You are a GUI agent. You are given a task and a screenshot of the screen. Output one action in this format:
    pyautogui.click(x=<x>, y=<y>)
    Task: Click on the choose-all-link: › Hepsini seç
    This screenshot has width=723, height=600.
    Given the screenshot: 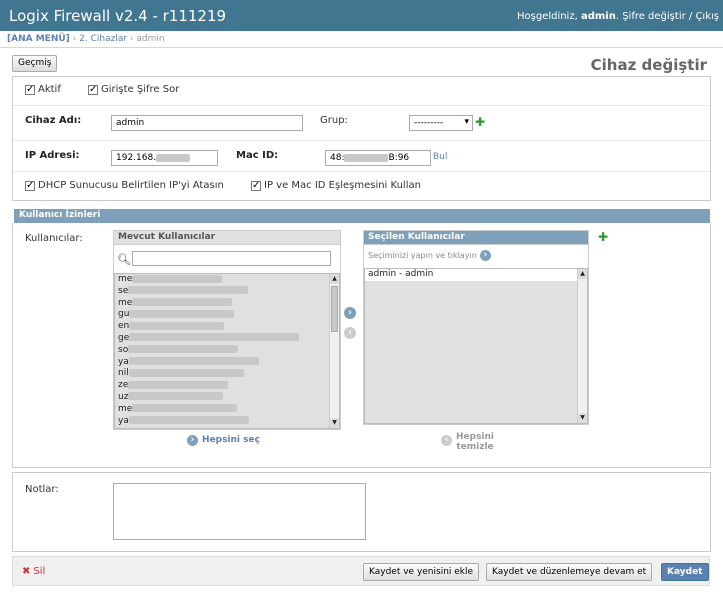 What is the action you would take?
    pyautogui.click(x=223, y=440)
    